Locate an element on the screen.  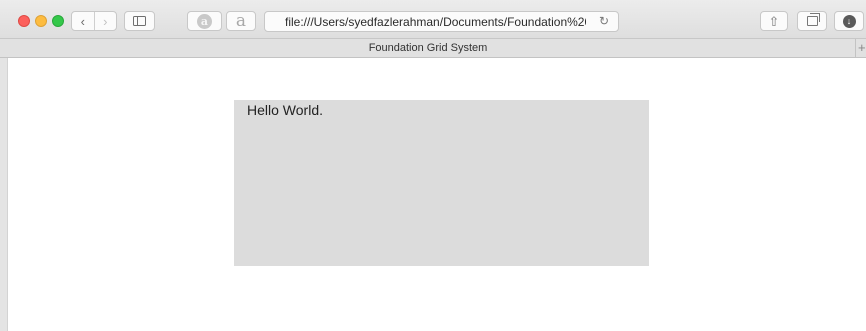
tab-foundation-grid-system: Foundation Grid System is located at coordinates (428, 48).